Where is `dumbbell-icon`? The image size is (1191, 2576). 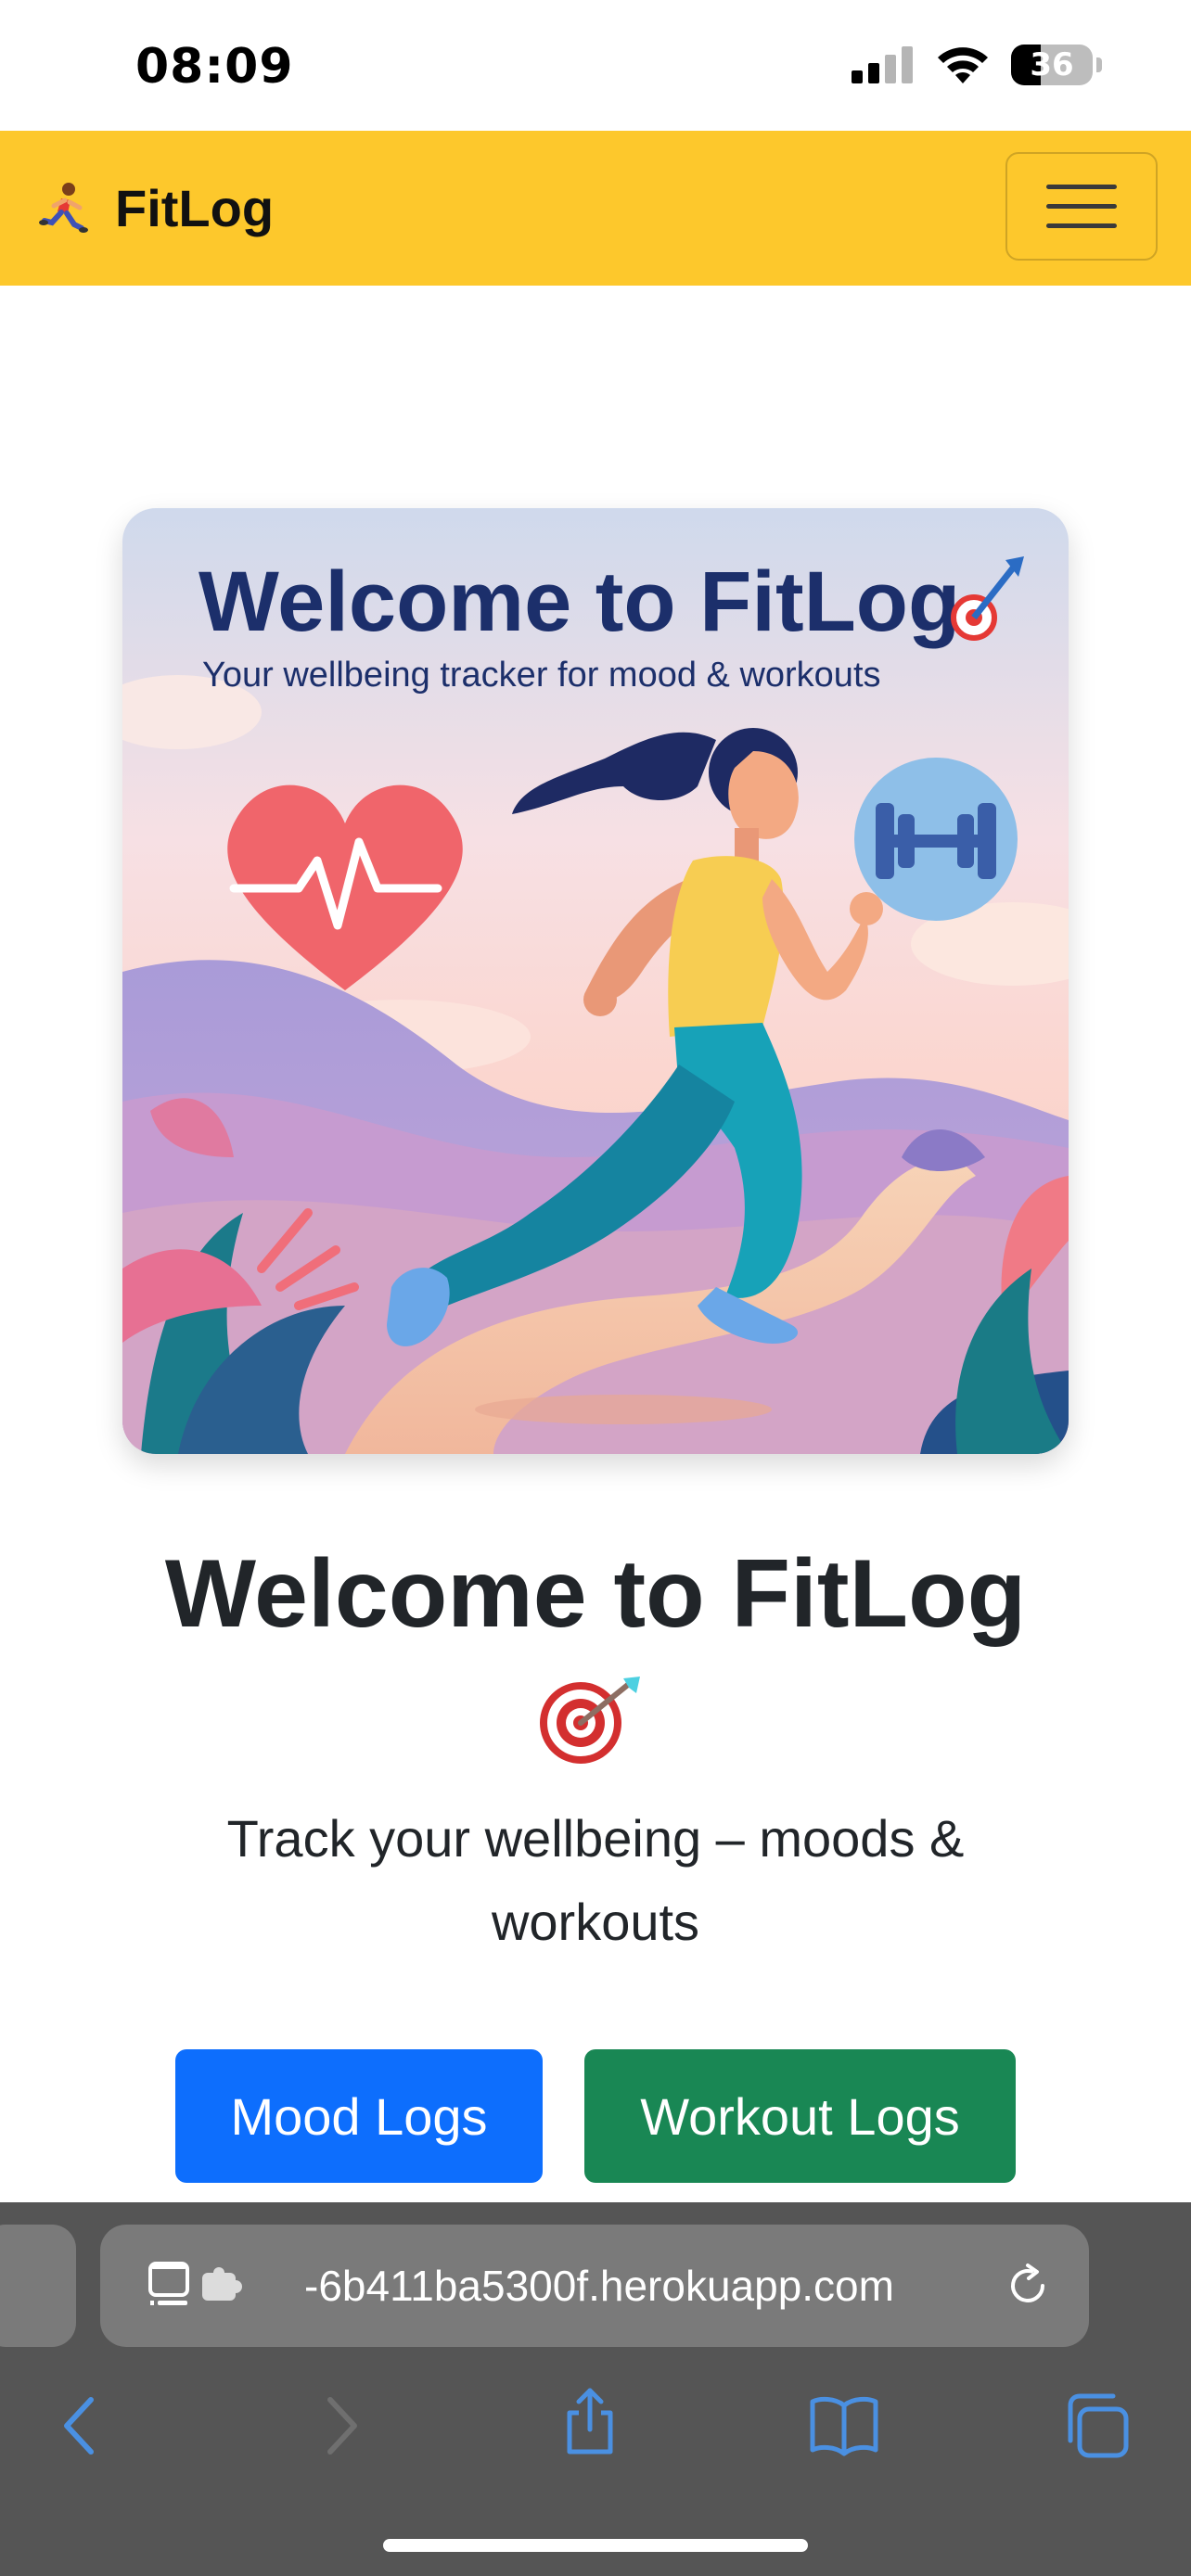
dumbbell-icon is located at coordinates (936, 839).